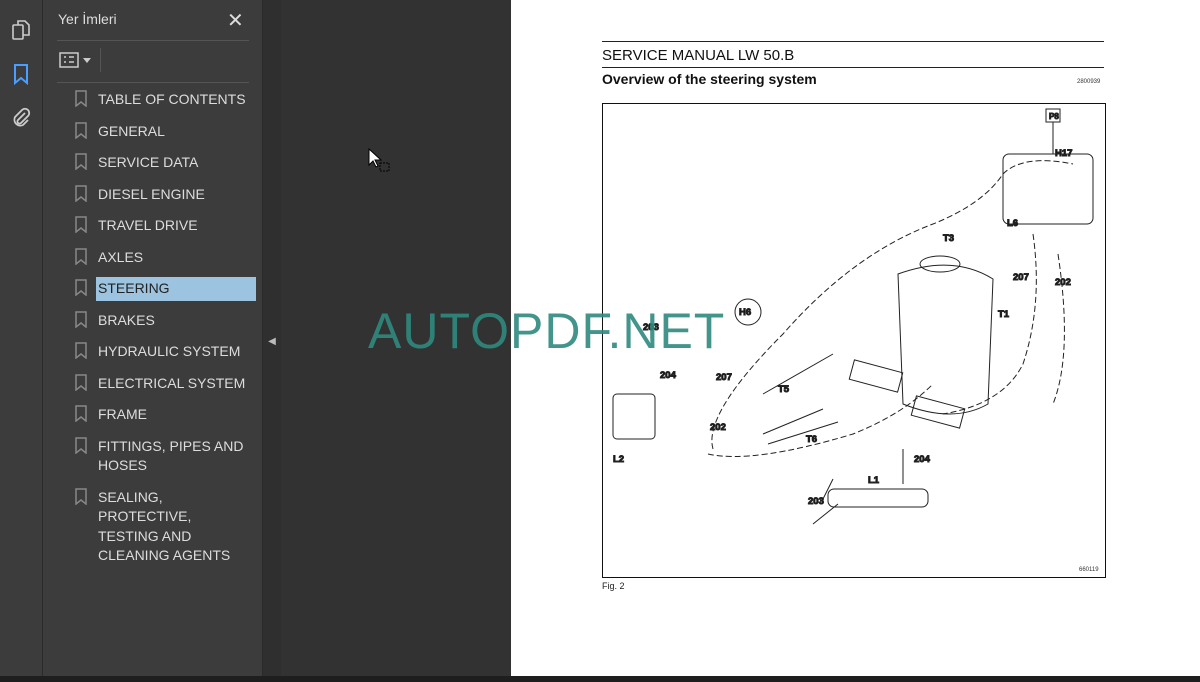 The height and width of the screenshot is (682, 1200). Describe the element at coordinates (1089, 570) in the screenshot. I see `figure-number: 660119` at that location.